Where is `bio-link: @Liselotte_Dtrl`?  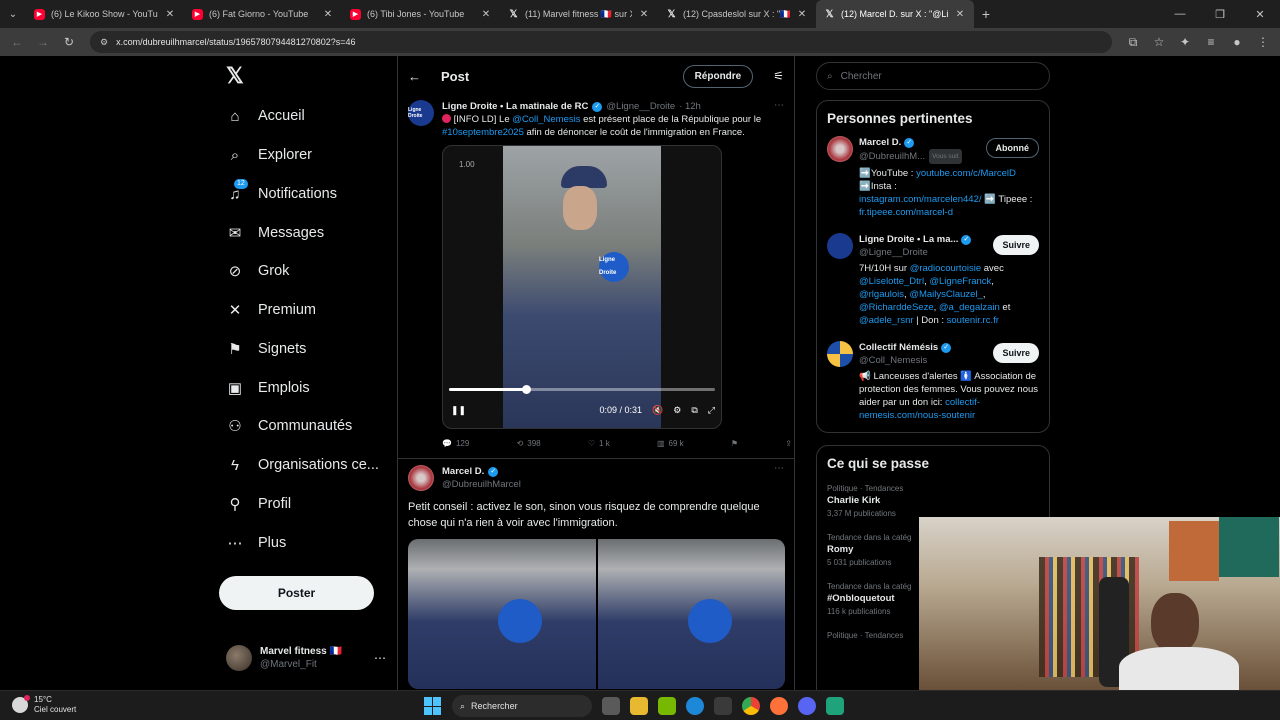 bio-link: @Liselotte_Dtrl is located at coordinates (891, 281).